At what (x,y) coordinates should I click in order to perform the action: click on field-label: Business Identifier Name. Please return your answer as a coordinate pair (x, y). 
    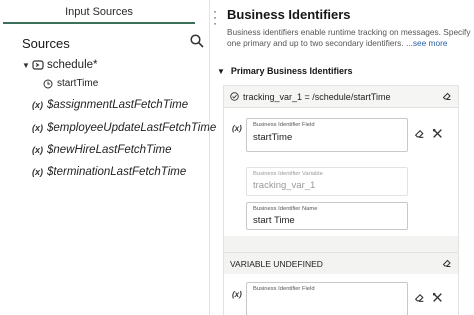
    Looking at the image, I should click on (285, 209).